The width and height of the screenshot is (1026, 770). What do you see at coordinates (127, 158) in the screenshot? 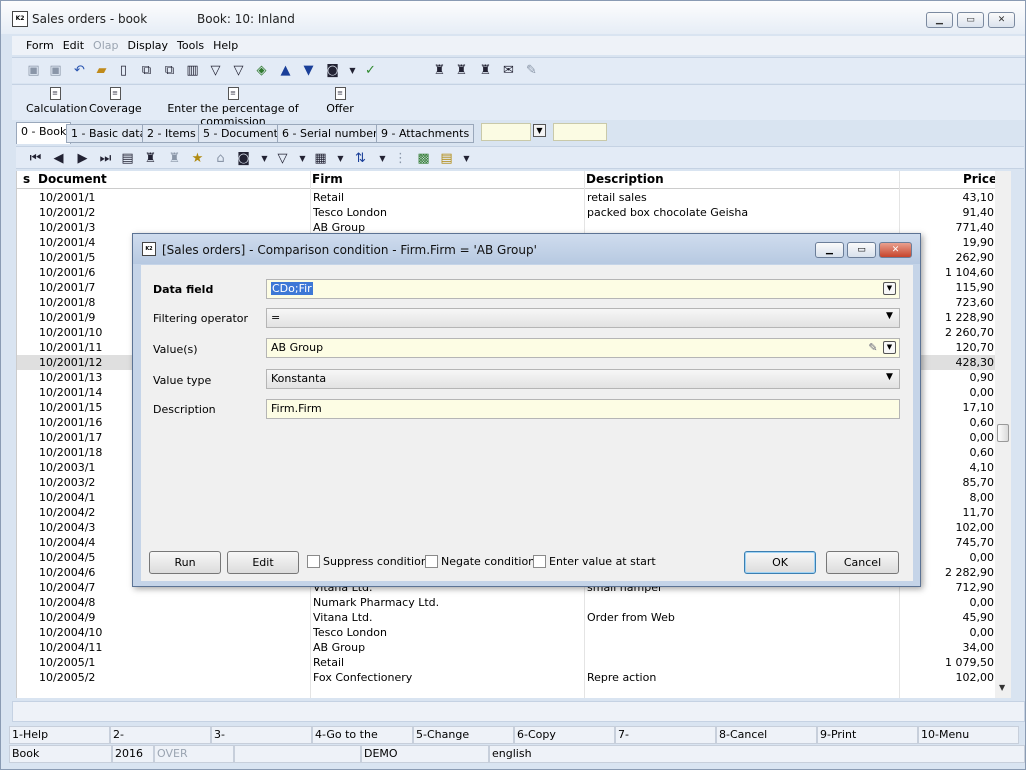
I see `document-icon: ▤` at bounding box center [127, 158].